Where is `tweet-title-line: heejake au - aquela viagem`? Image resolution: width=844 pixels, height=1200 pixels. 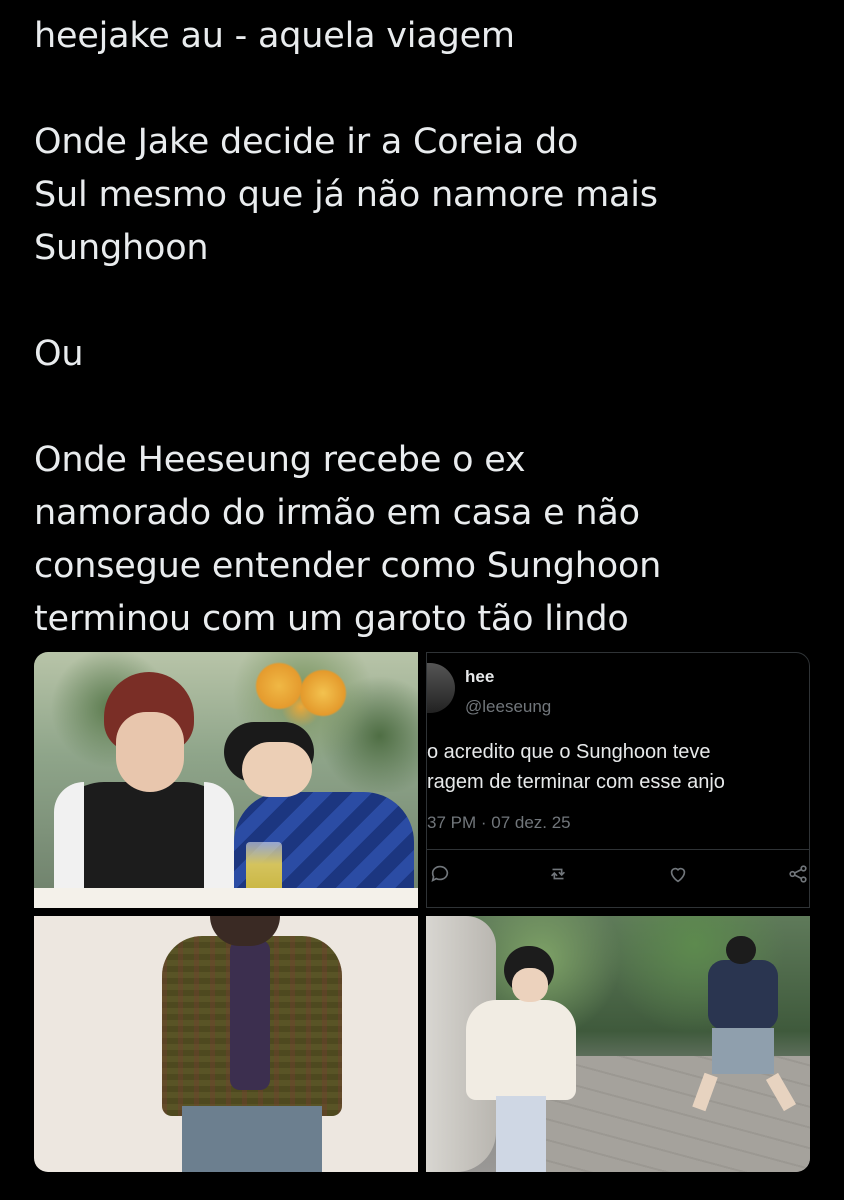
tweet-title-line: heejake au - aquela viagem is located at coordinates (274, 36).